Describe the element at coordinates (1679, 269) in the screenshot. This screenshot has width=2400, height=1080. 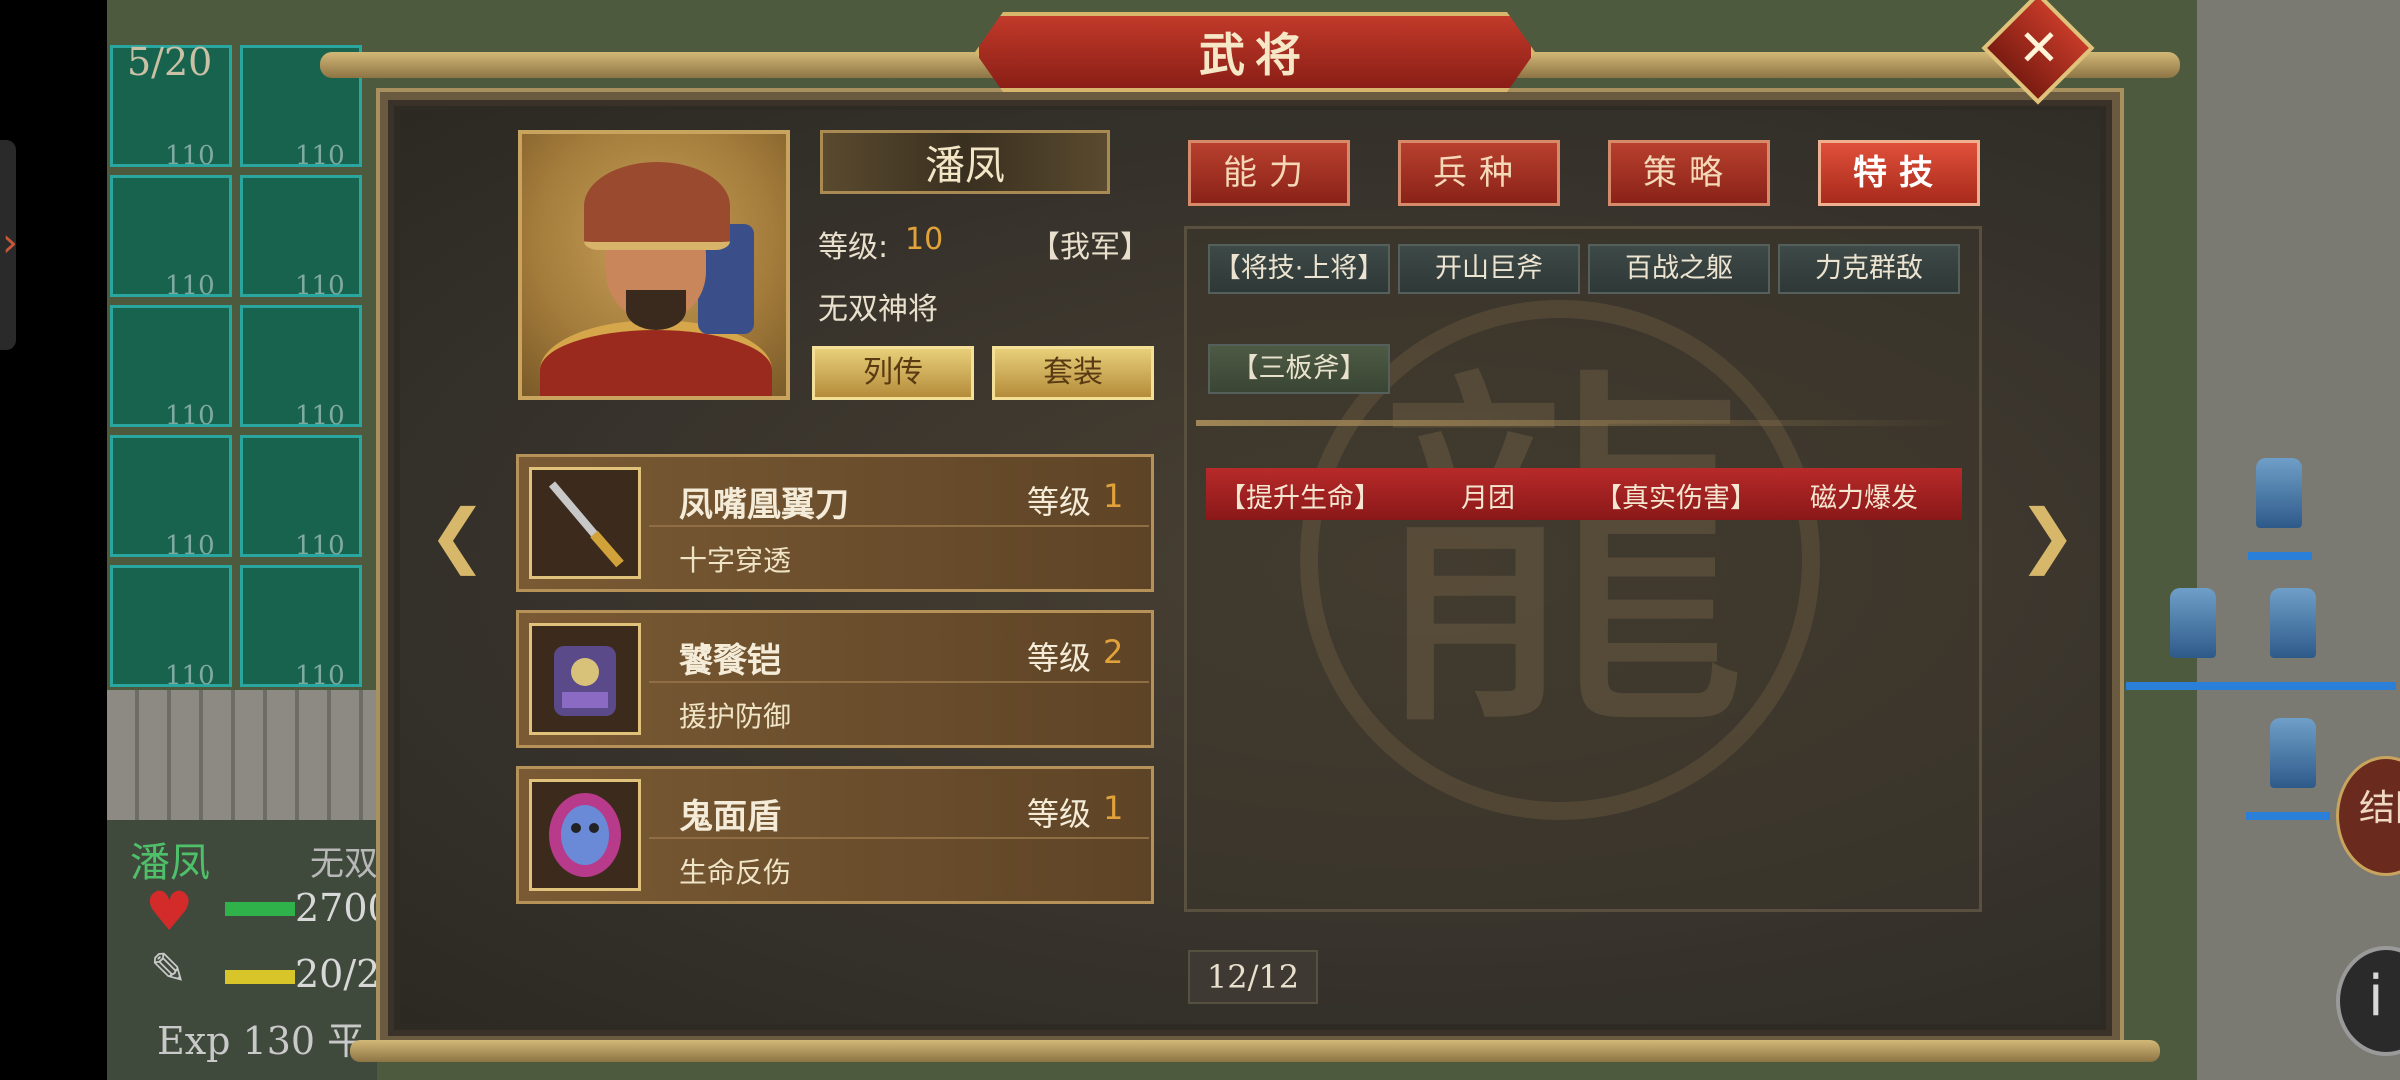
I see `skill-chip: 百战之躯` at that location.